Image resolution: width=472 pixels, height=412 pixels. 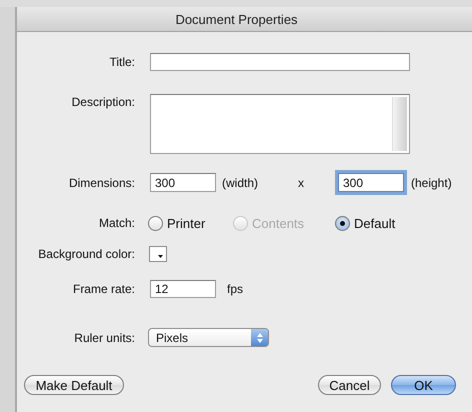 I want to click on ruler-units-select: Pixels, so click(x=208, y=337).